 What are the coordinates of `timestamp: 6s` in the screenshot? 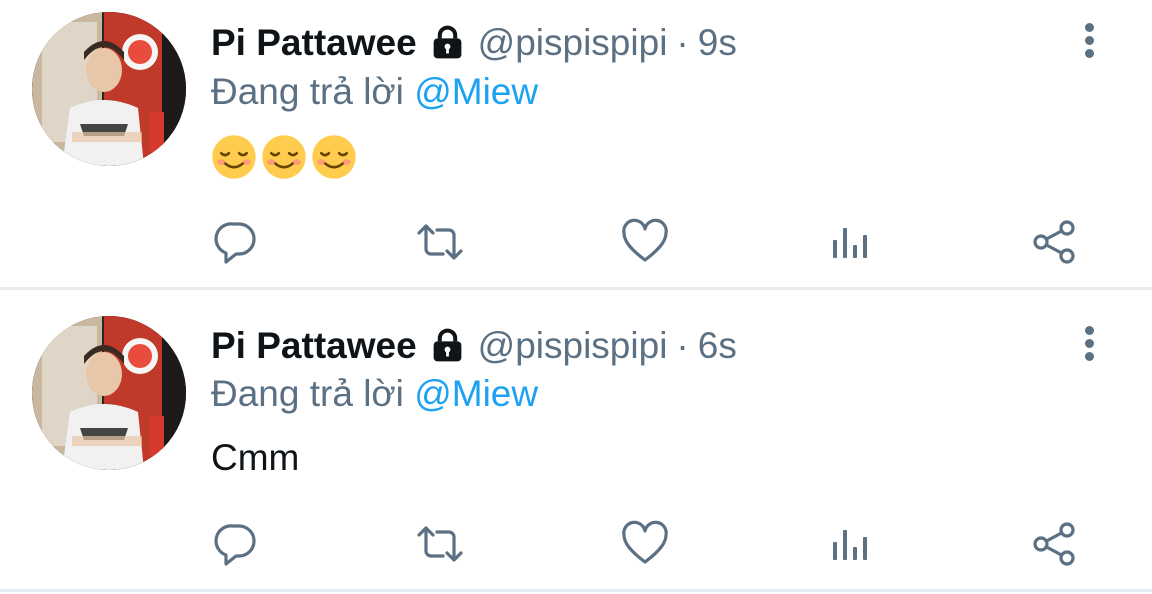 It's located at (717, 346).